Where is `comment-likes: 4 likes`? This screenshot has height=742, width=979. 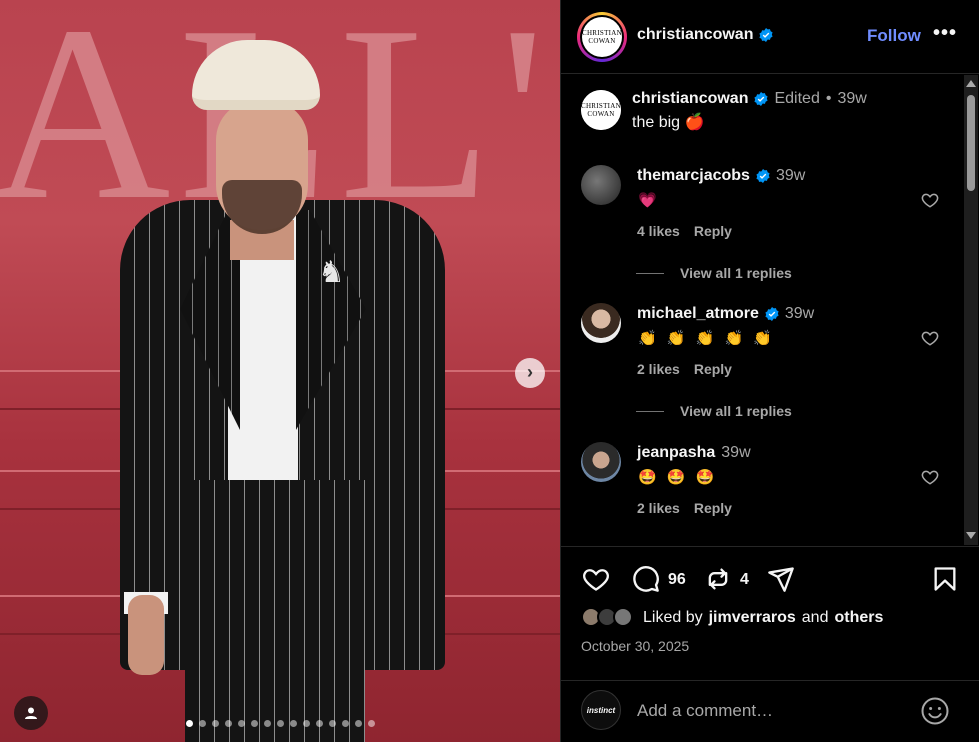 comment-likes: 4 likes is located at coordinates (658, 231).